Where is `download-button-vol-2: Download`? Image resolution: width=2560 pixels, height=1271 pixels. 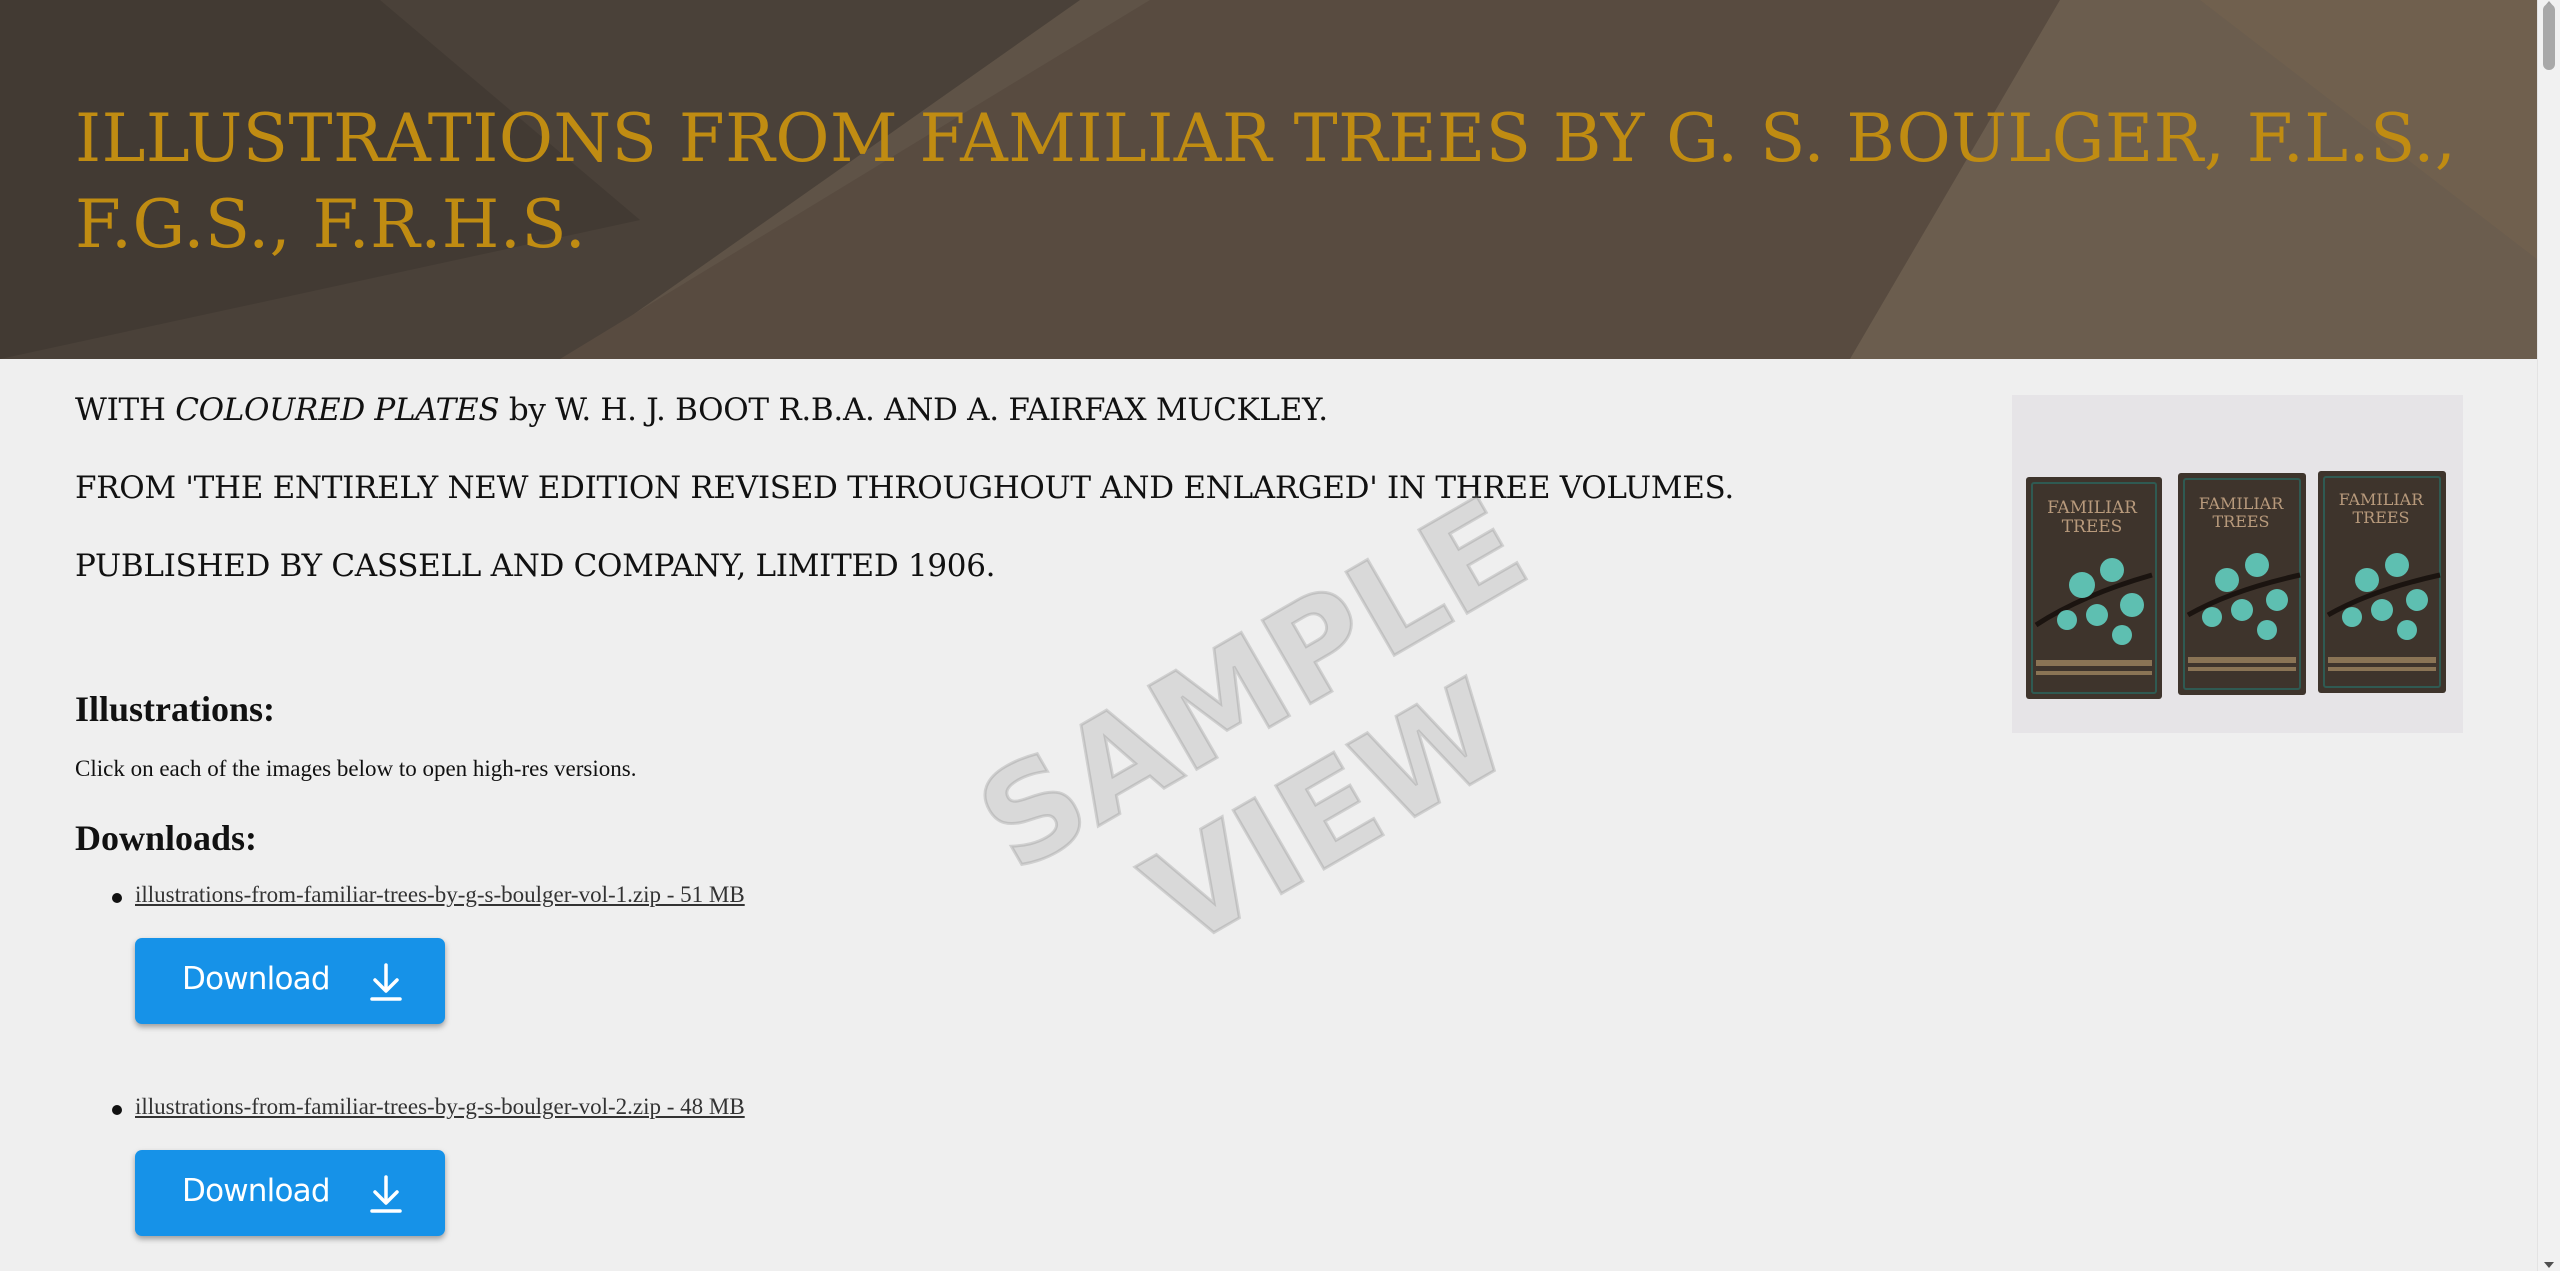
download-button-vol-2: Download is located at coordinates (290, 1193).